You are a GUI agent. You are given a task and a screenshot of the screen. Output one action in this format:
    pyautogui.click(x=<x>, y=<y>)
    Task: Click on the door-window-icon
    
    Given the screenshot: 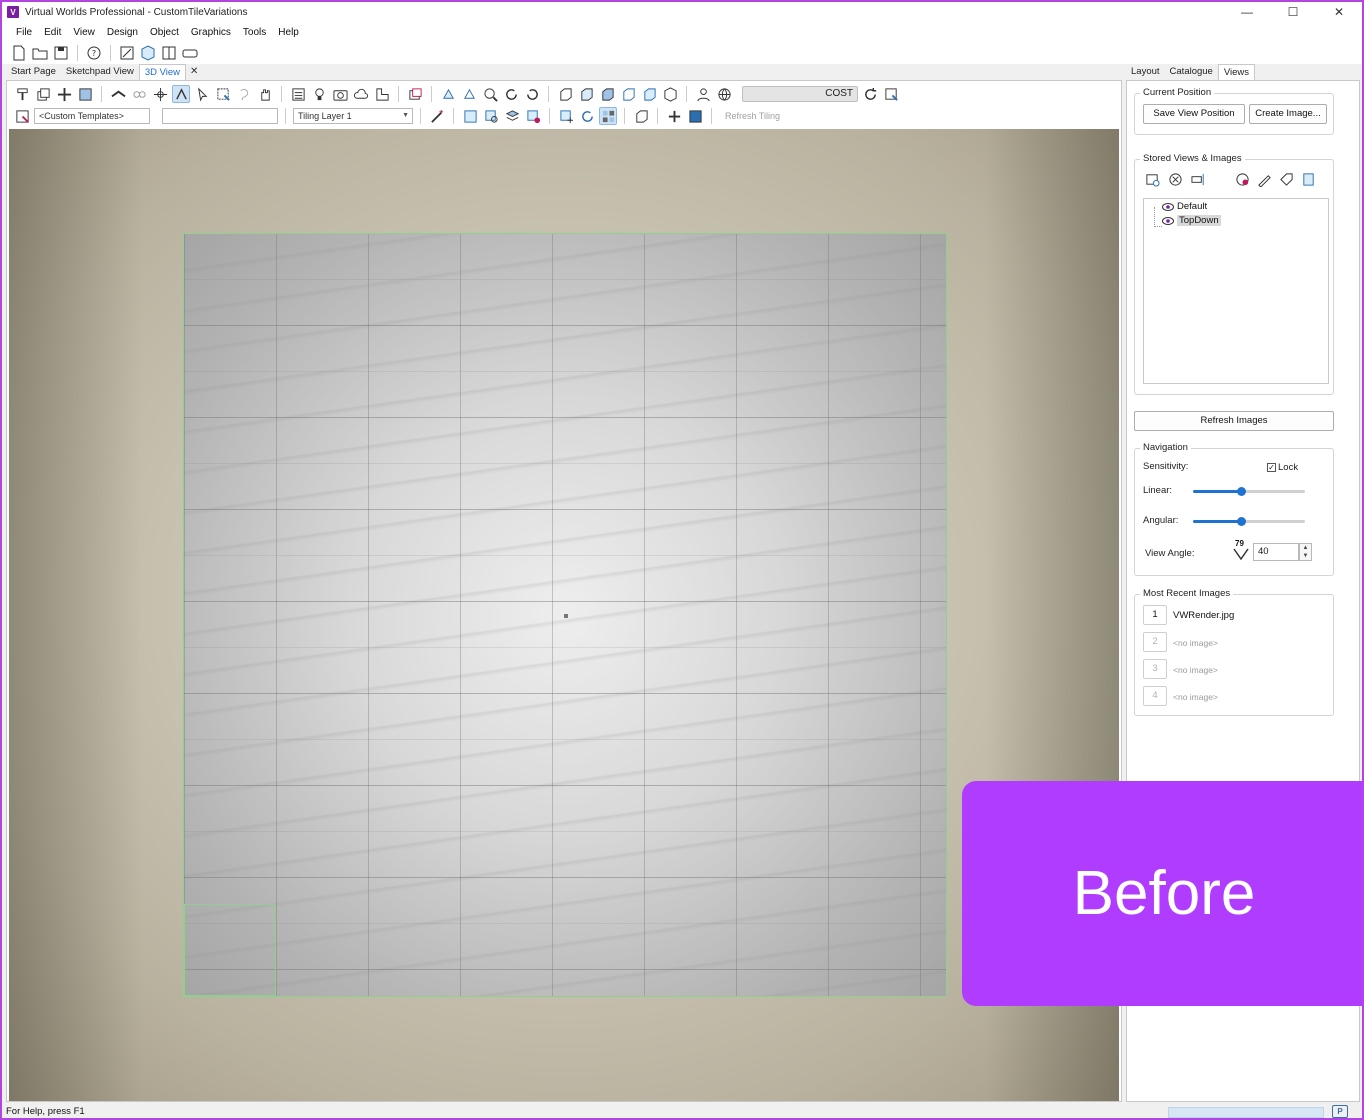 What is the action you would take?
    pyautogui.click(x=169, y=53)
    